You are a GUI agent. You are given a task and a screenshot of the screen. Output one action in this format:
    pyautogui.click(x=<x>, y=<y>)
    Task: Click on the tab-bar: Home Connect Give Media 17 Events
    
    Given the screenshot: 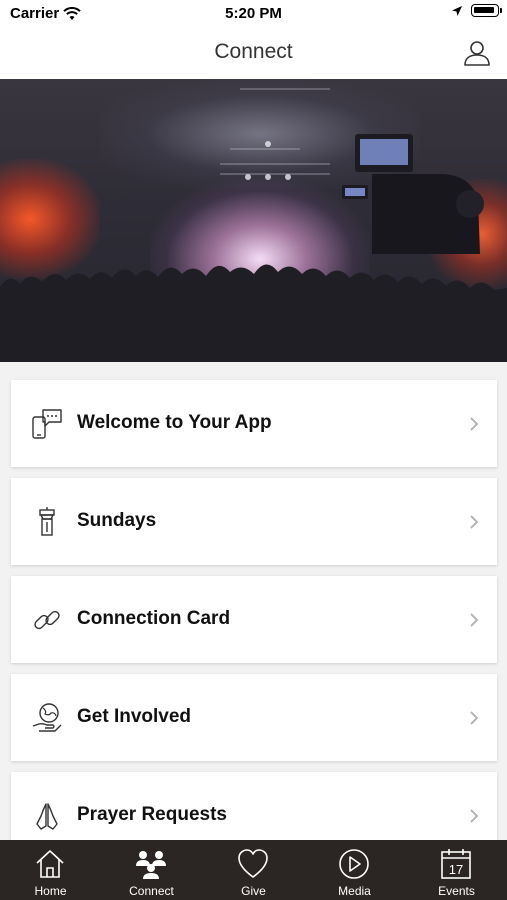 What is the action you would take?
    pyautogui.click(x=253, y=870)
    